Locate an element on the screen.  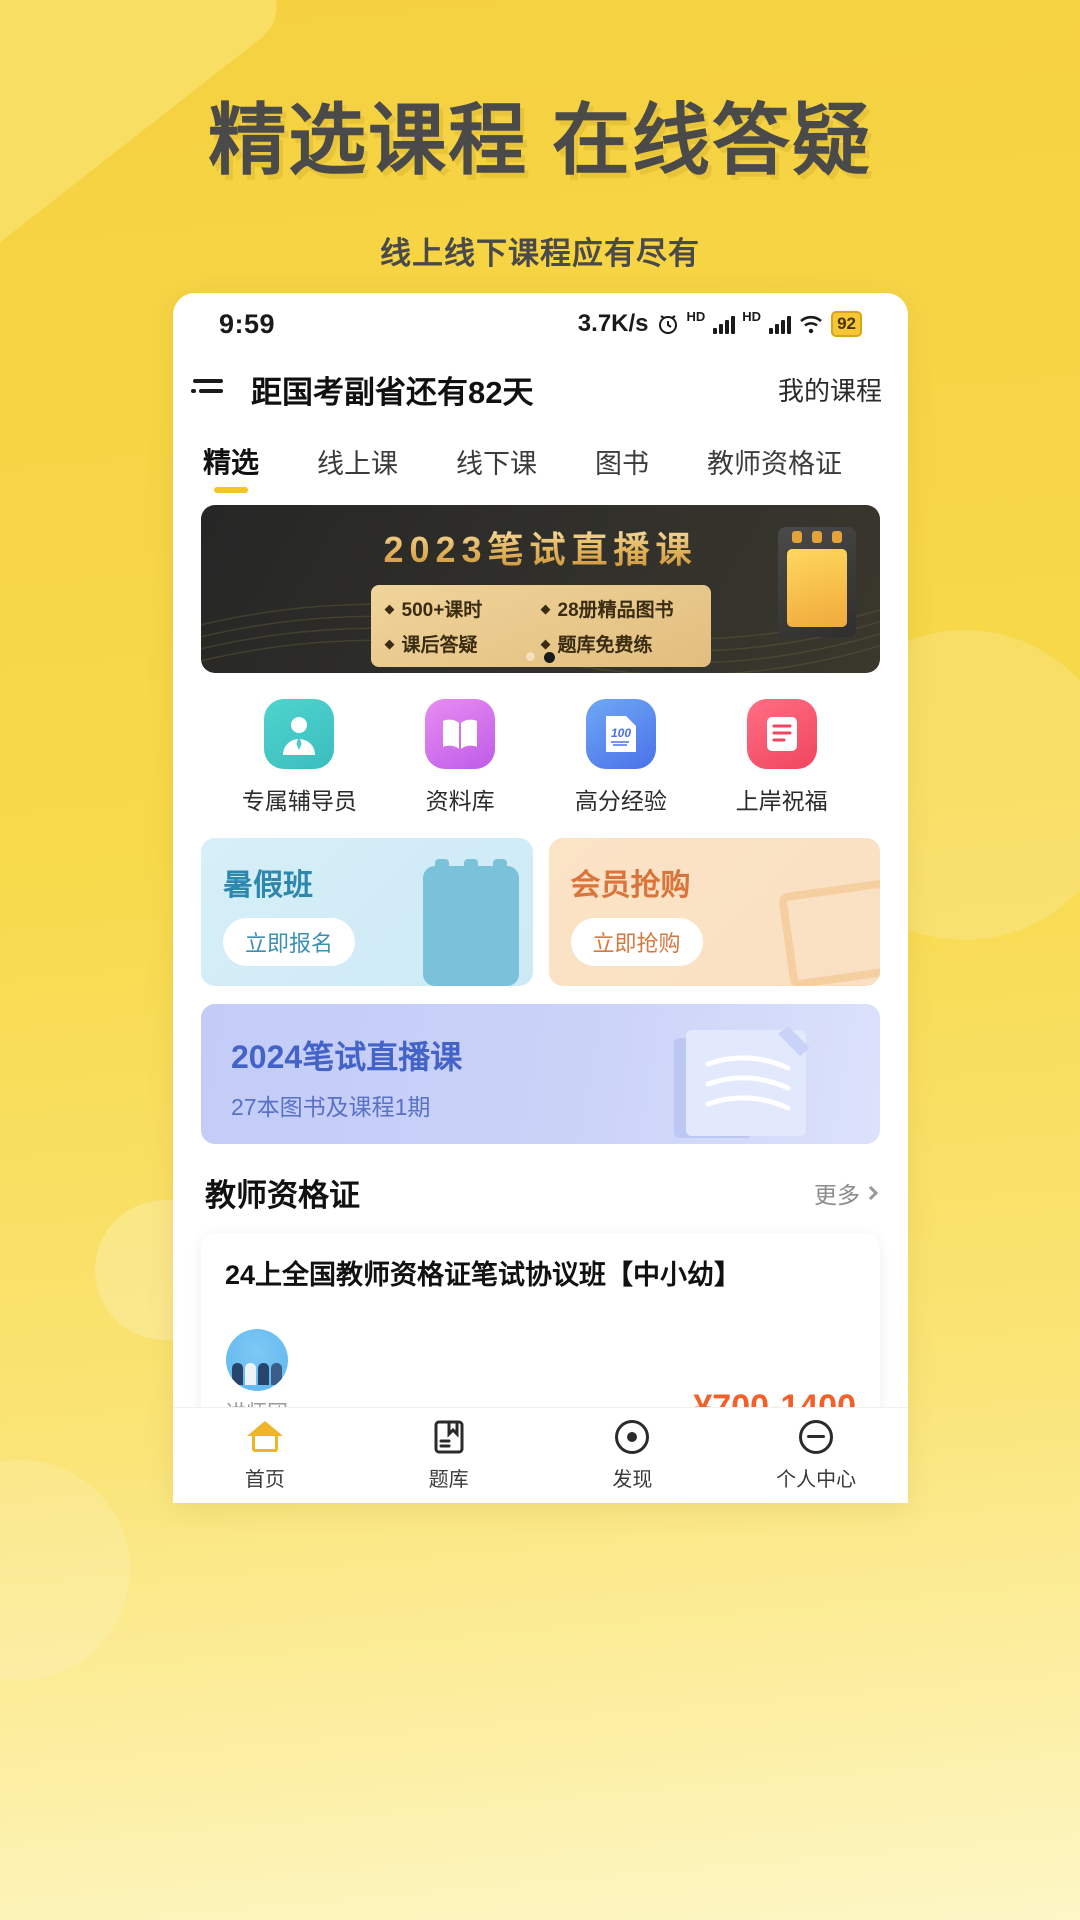
tabbar-label: 发现 is located at coordinates (632, 1480).